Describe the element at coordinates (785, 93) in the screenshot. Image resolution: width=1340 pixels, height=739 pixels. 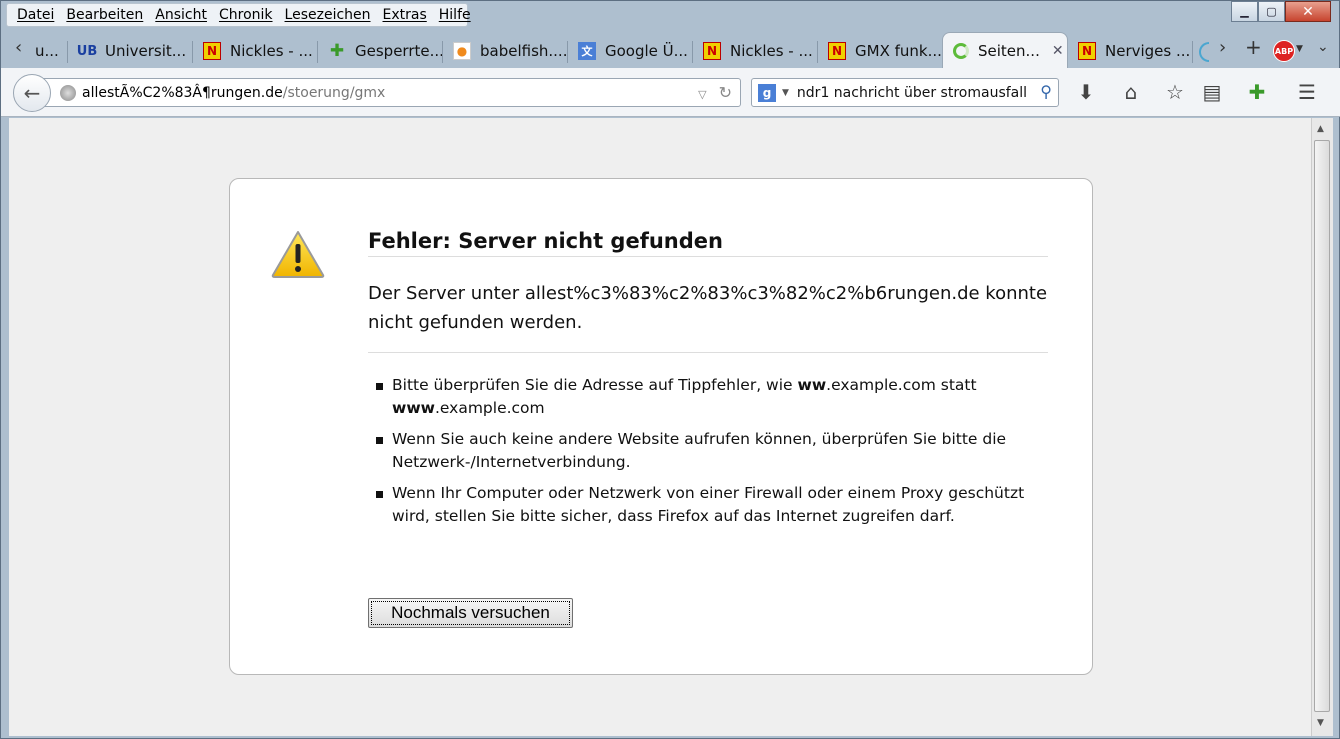
I see `engine-dropdown-icon: ▼` at that location.